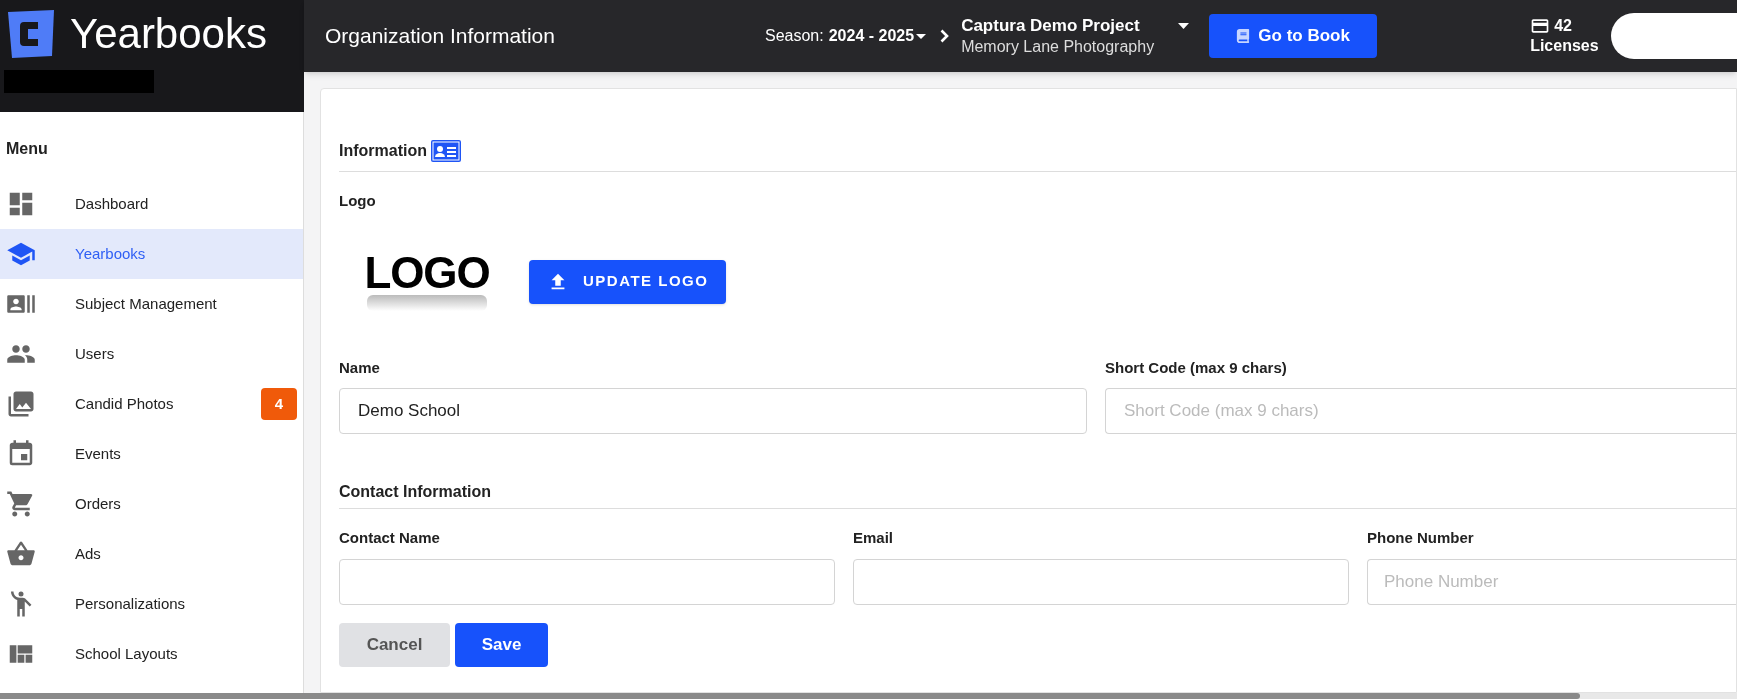  Describe the element at coordinates (151, 604) in the screenshot. I see `sidebar-item: Personalizations` at that location.